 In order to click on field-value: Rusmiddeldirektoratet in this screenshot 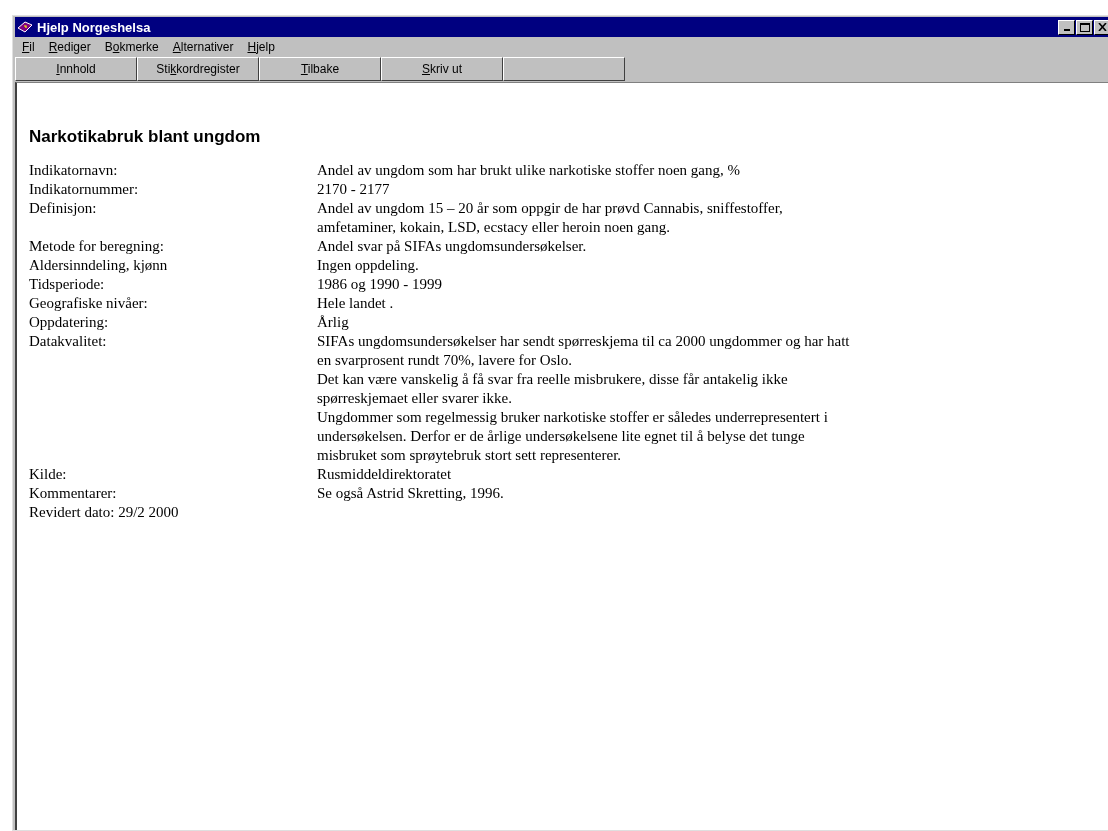, I will do `click(385, 474)`.